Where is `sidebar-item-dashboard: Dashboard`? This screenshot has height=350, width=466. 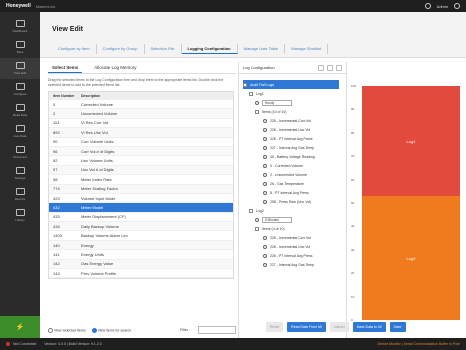 sidebar-item-dashboard: Dashboard is located at coordinates (20, 26).